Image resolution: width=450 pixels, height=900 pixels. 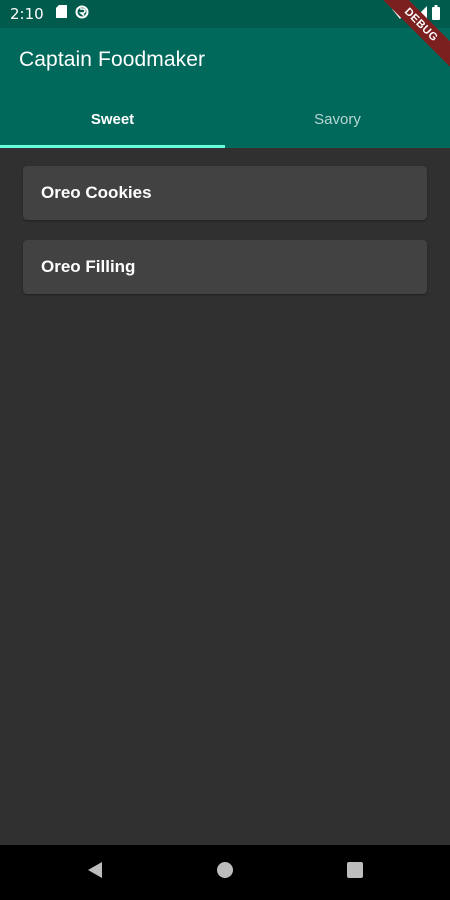 I want to click on navigation-bar, so click(x=225, y=872).